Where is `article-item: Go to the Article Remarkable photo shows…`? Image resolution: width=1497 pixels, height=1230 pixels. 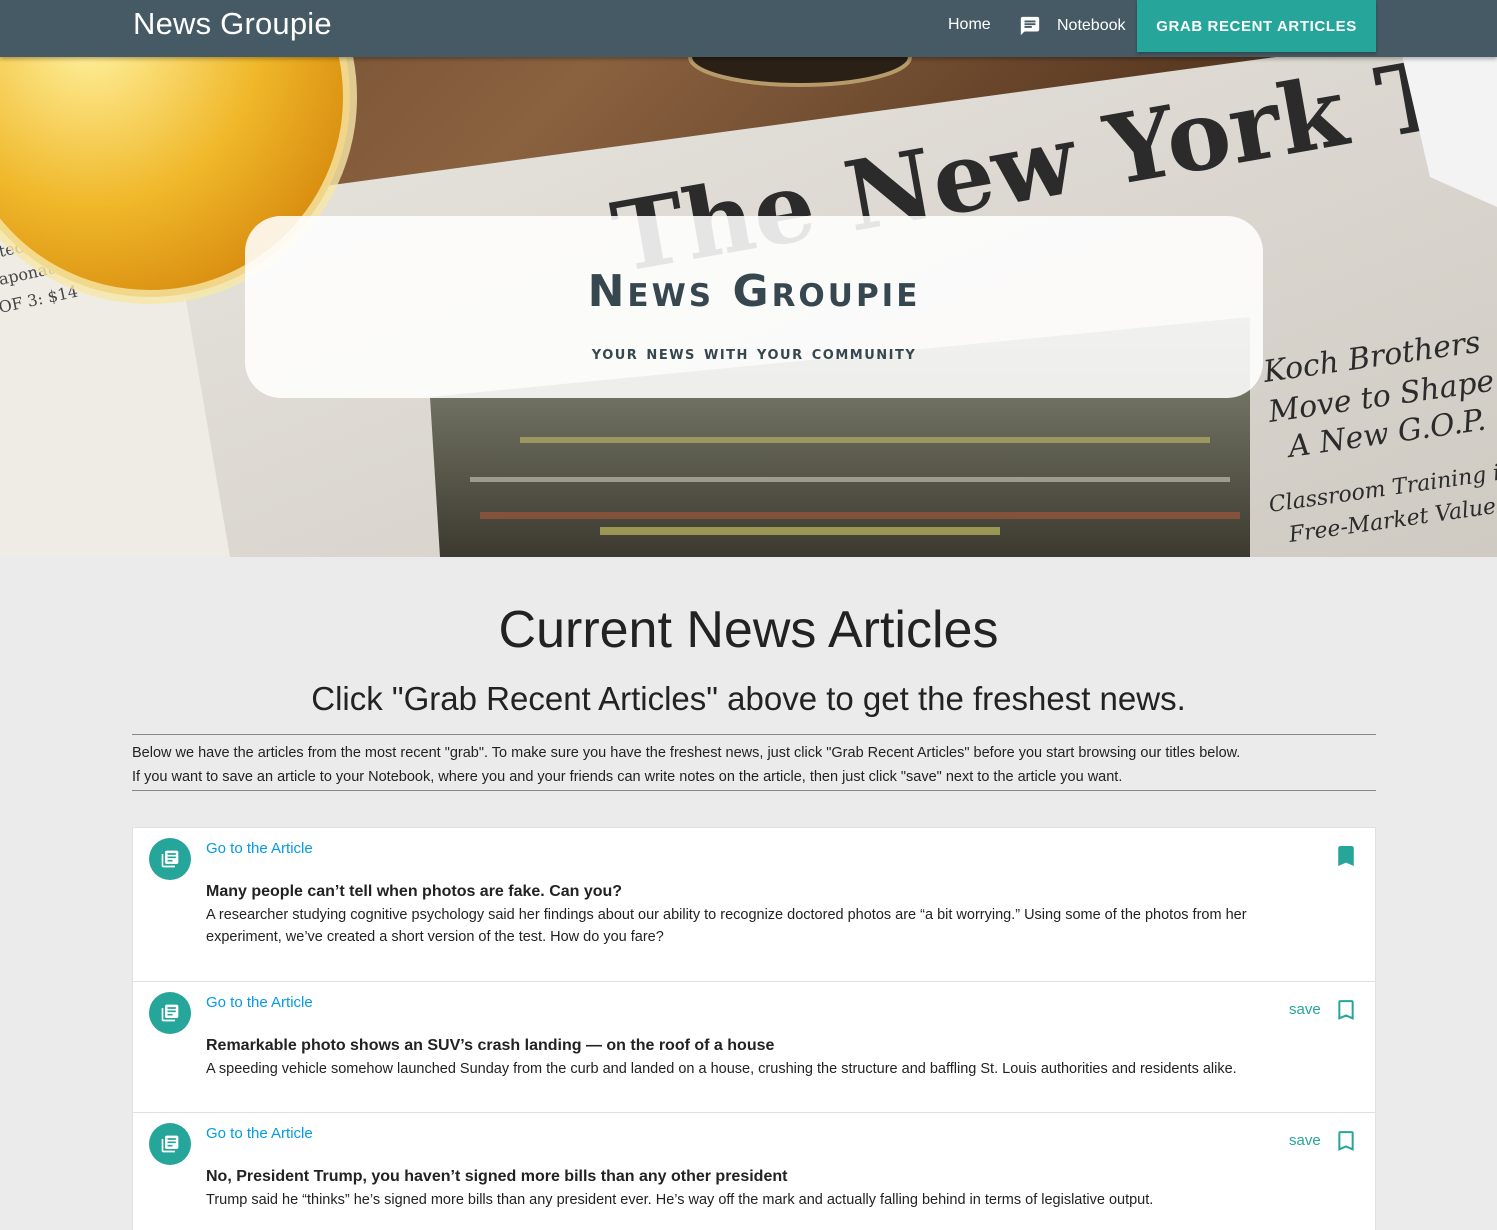
article-item: Go to the Article Remarkable photo shows… is located at coordinates (754, 1047).